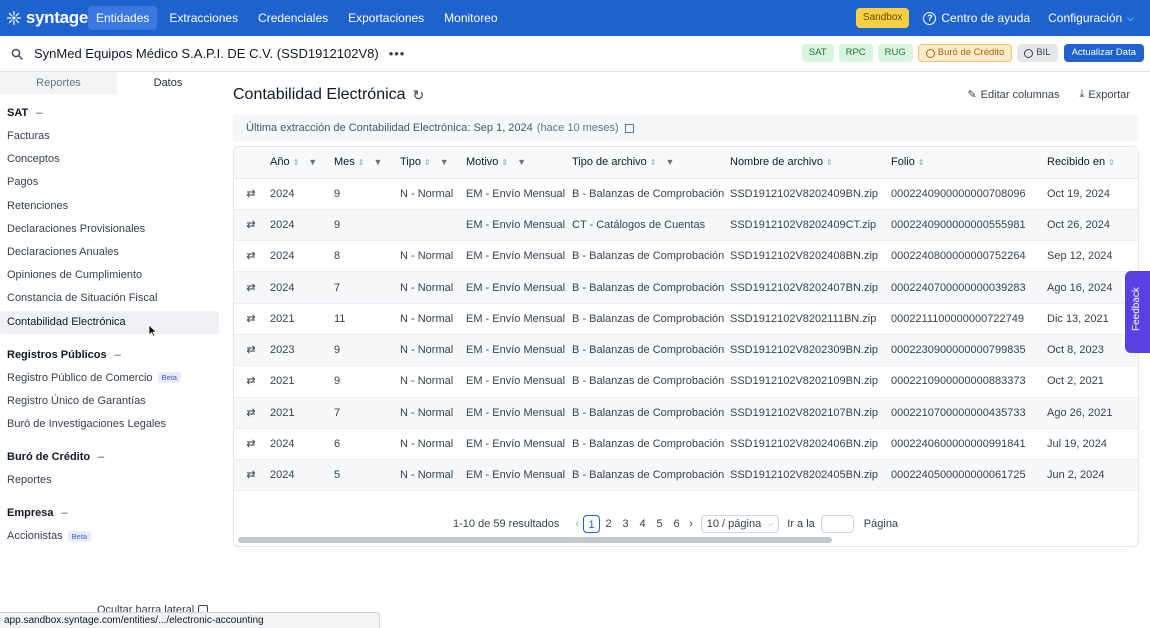 The width and height of the screenshot is (1150, 628). I want to click on sidebar-item-opiniones: Opiniones de Cumplimiento, so click(109, 275).